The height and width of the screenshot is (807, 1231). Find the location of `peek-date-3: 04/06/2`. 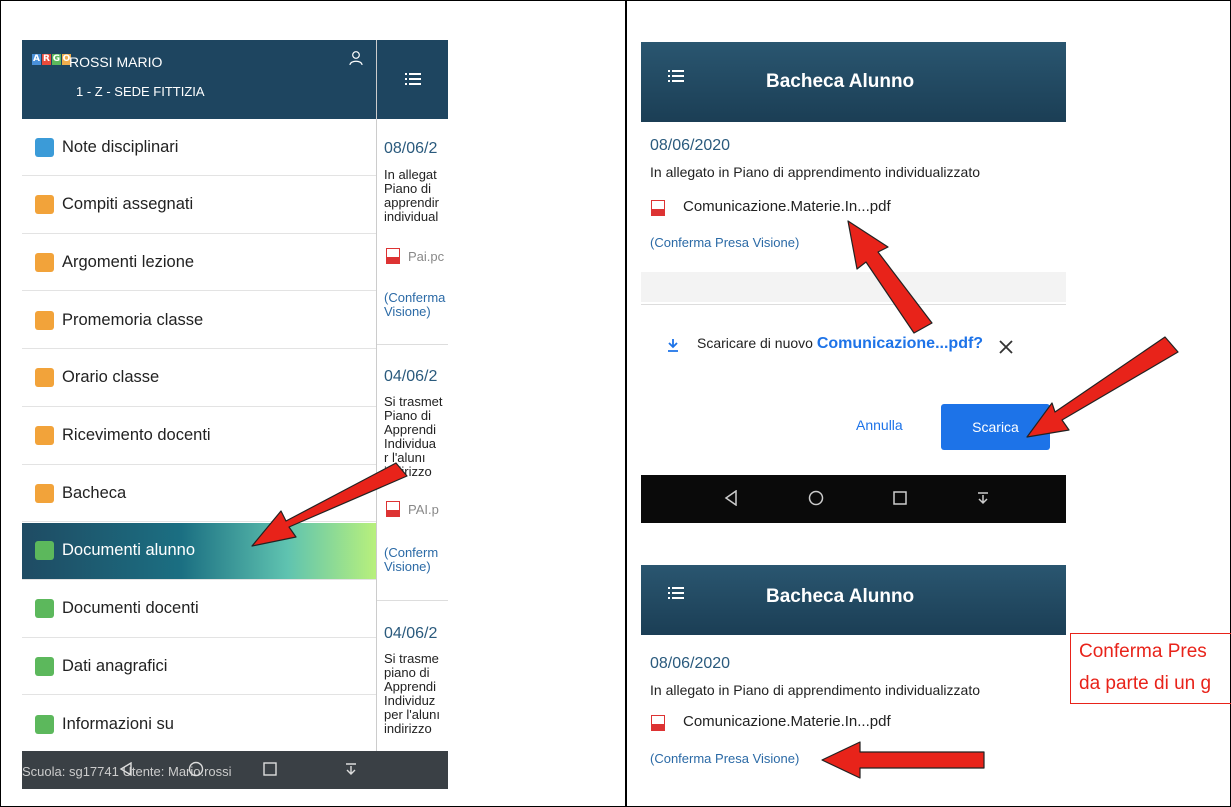

peek-date-3: 04/06/2 is located at coordinates (411, 633).